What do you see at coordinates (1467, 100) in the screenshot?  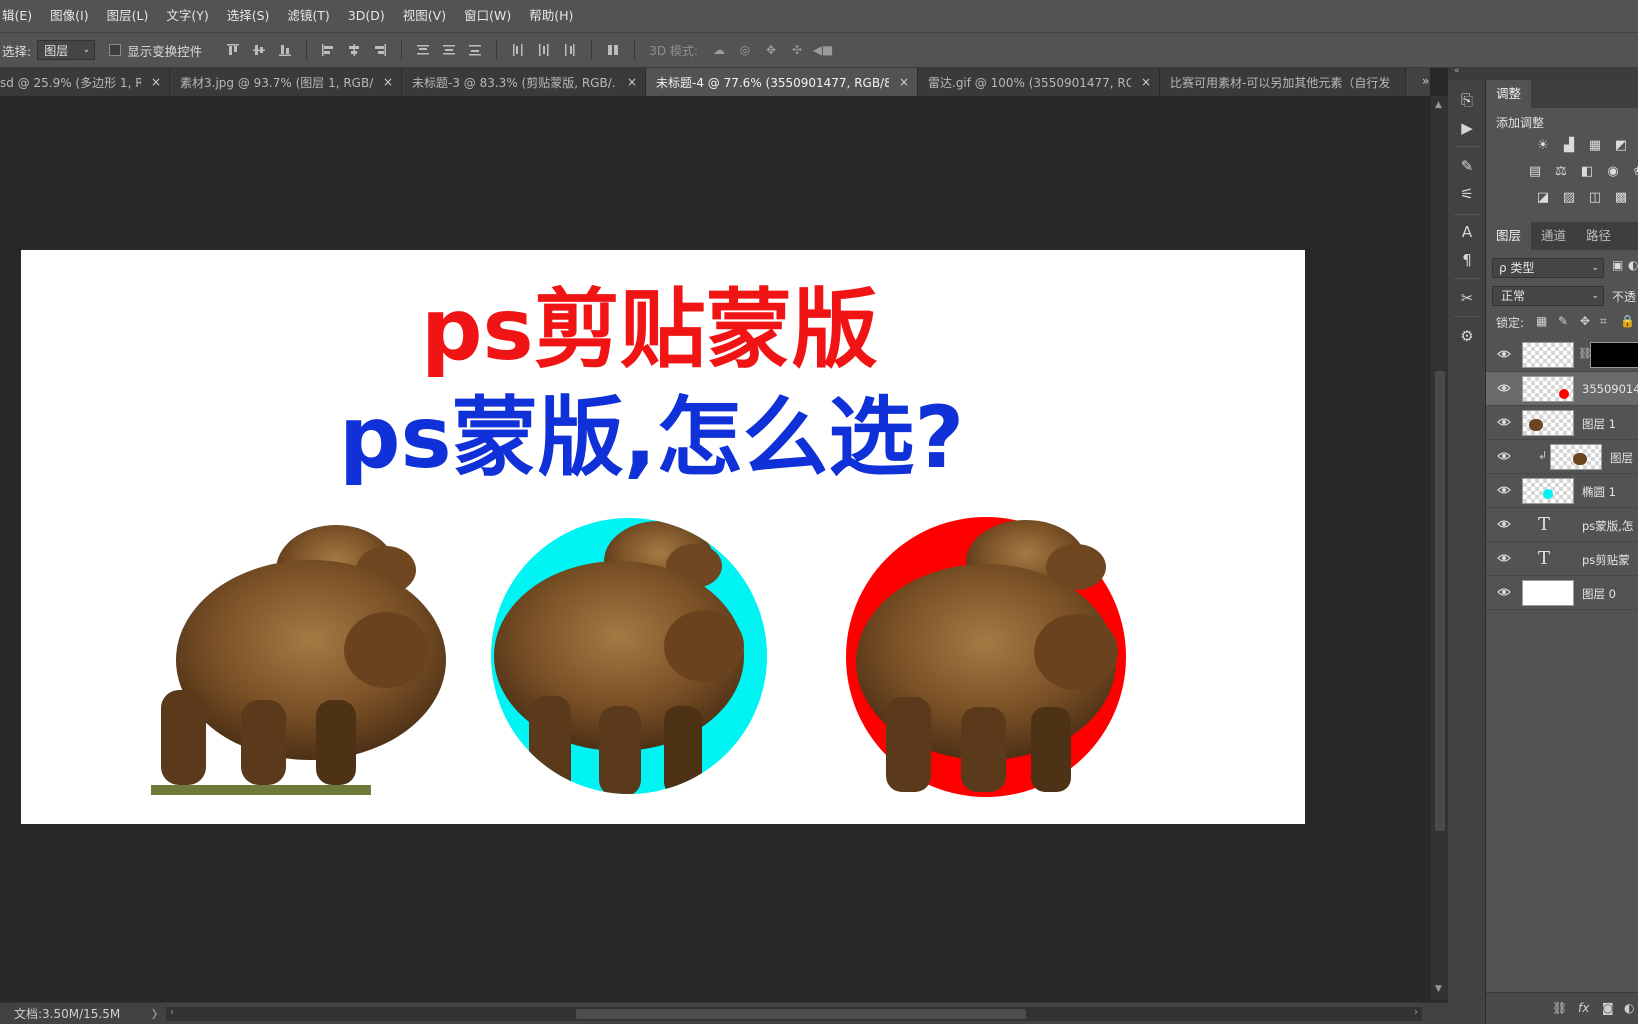 I see `history-icon: ⎘` at bounding box center [1467, 100].